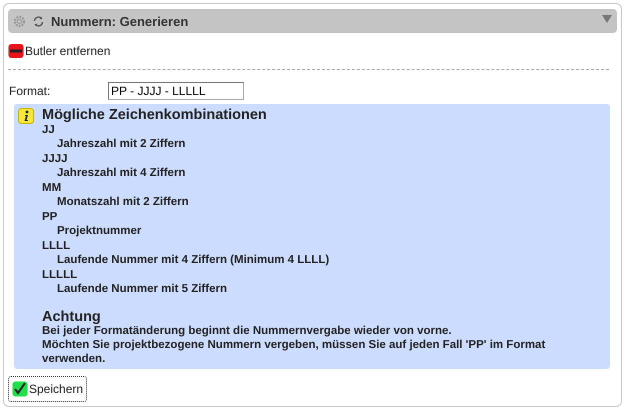 Image resolution: width=626 pixels, height=413 pixels. I want to click on format-label: Format:, so click(30, 91).